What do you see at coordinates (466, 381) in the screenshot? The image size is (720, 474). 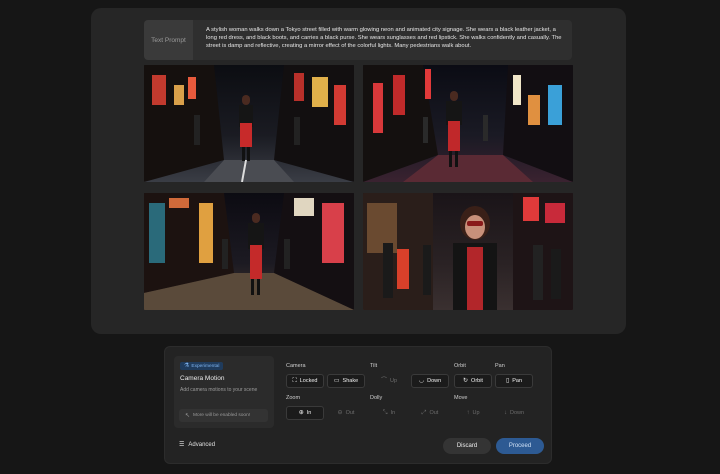 I see `orbit-icon: ↻` at bounding box center [466, 381].